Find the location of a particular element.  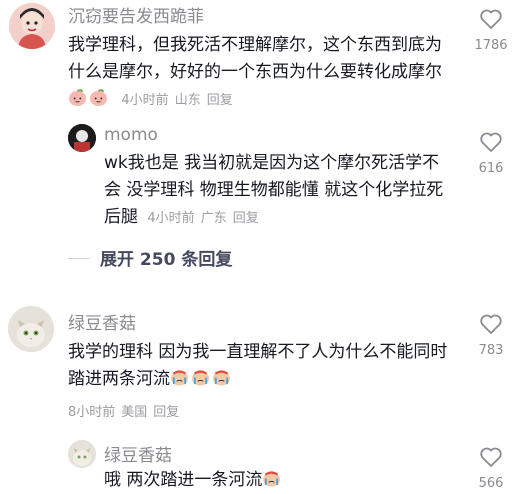

reply-time: 4小时前 is located at coordinates (171, 218).